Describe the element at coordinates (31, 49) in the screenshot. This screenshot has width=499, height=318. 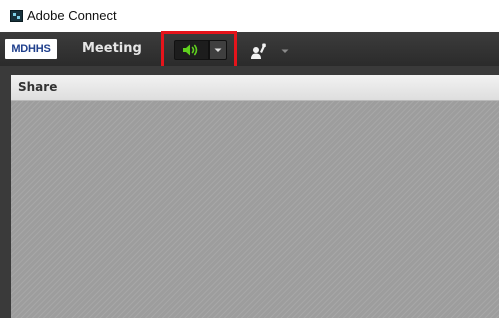
I see `organization-logo: MDHHS` at that location.